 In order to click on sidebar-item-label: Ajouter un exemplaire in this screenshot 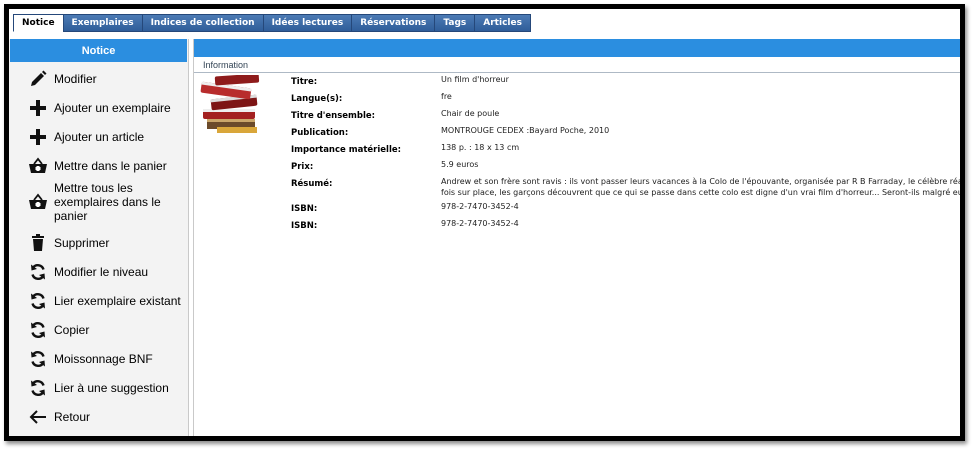, I will do `click(112, 108)`.